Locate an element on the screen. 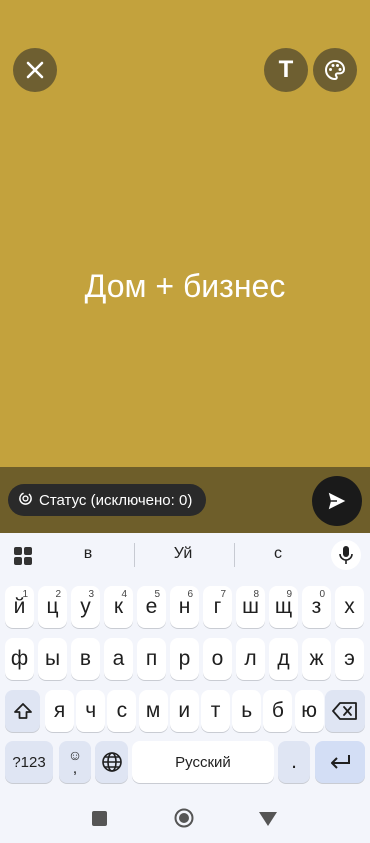 Image resolution: width=370 pixels, height=843 pixels. key-label: т is located at coordinates (215, 710).